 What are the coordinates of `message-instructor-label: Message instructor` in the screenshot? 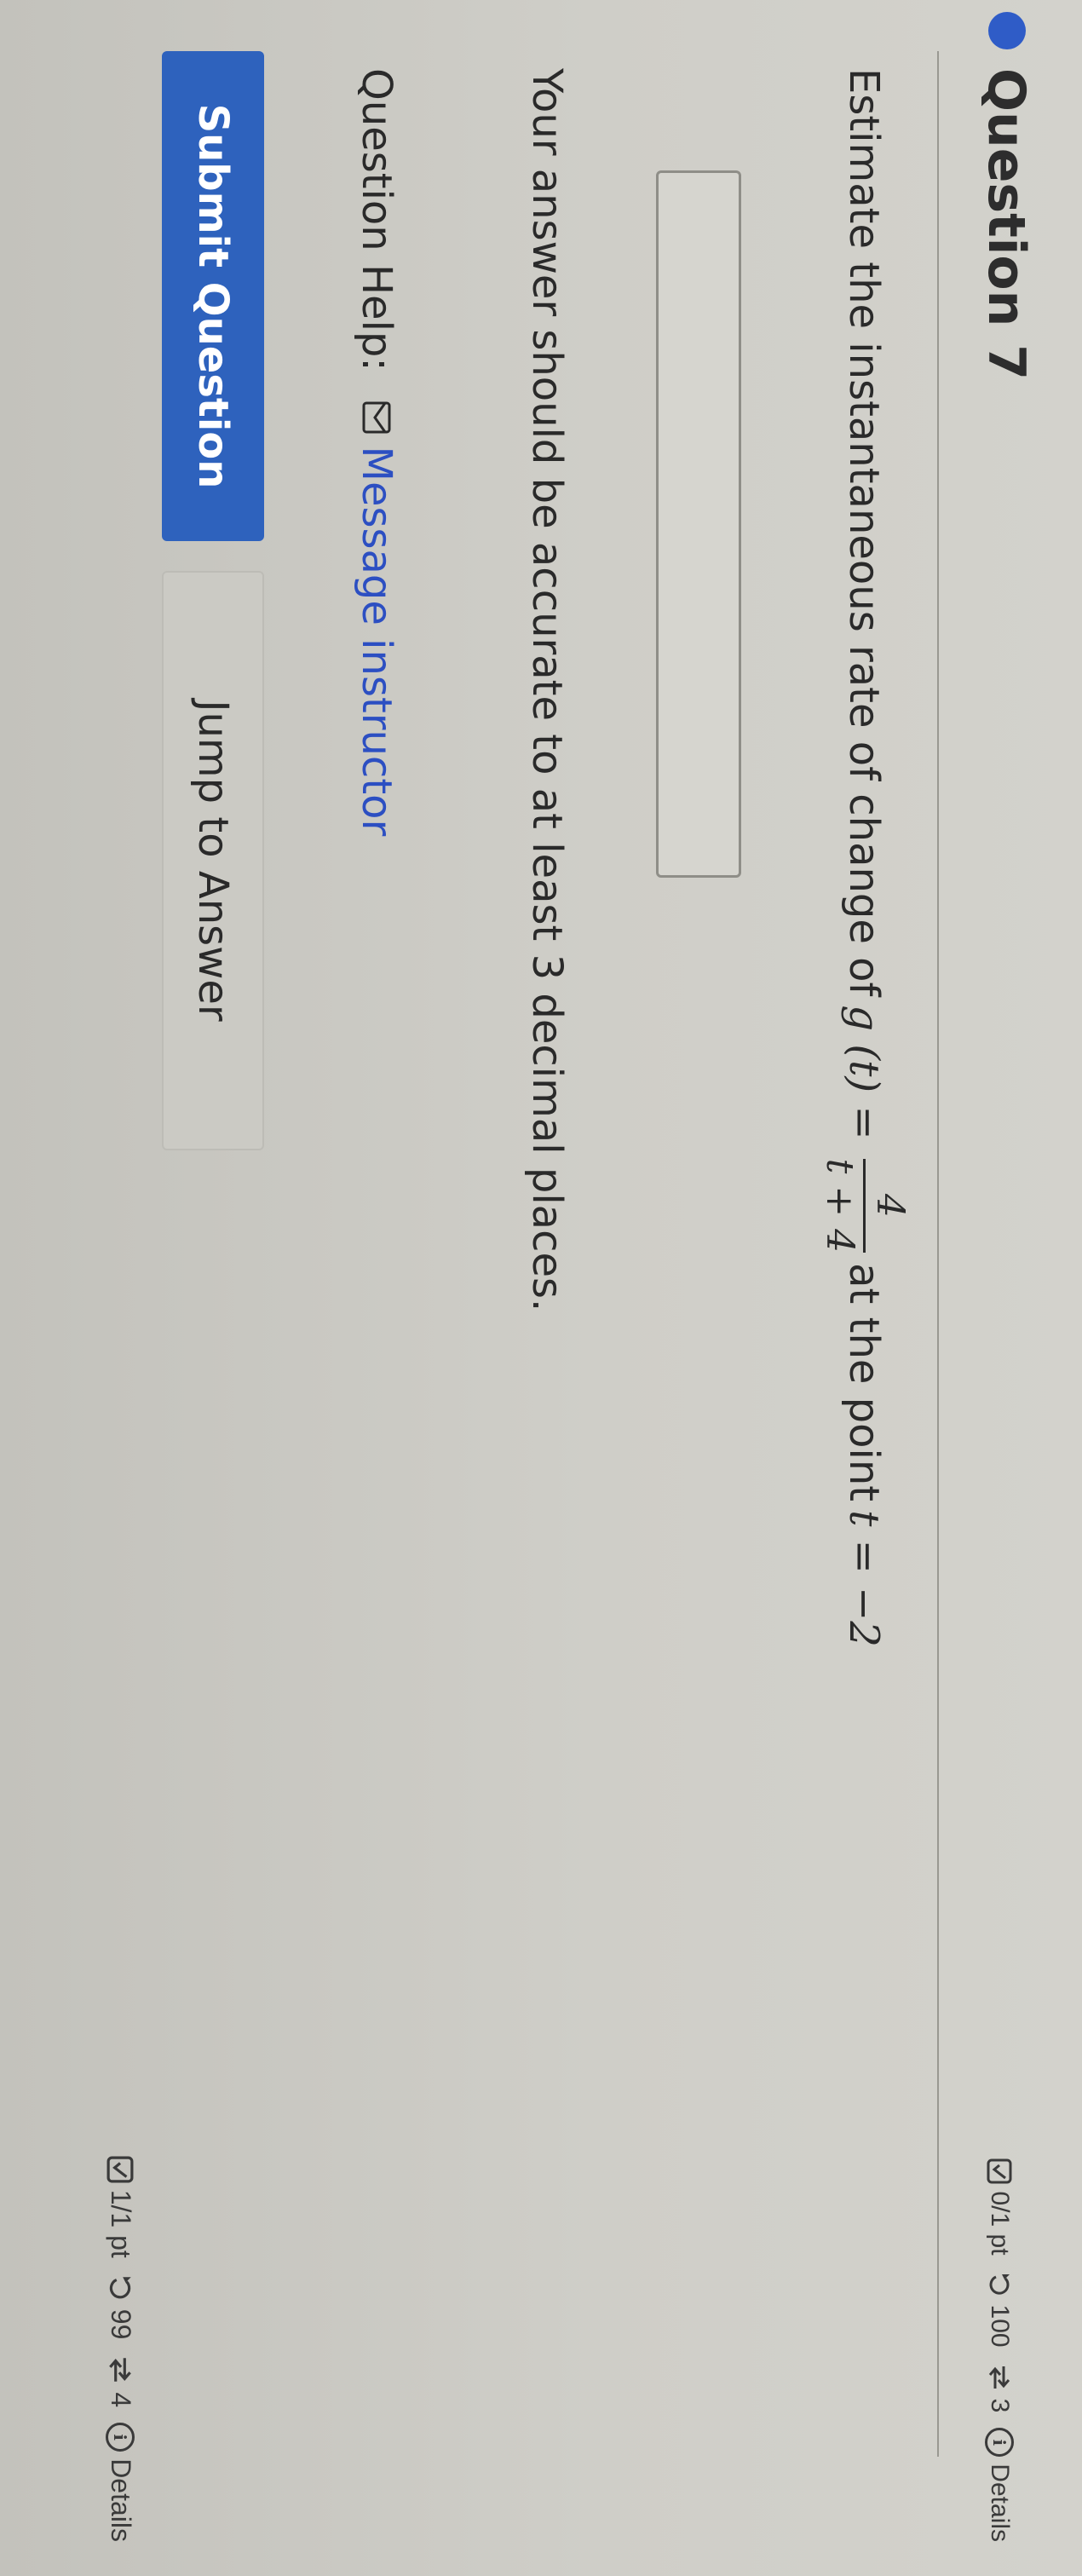 It's located at (376, 641).